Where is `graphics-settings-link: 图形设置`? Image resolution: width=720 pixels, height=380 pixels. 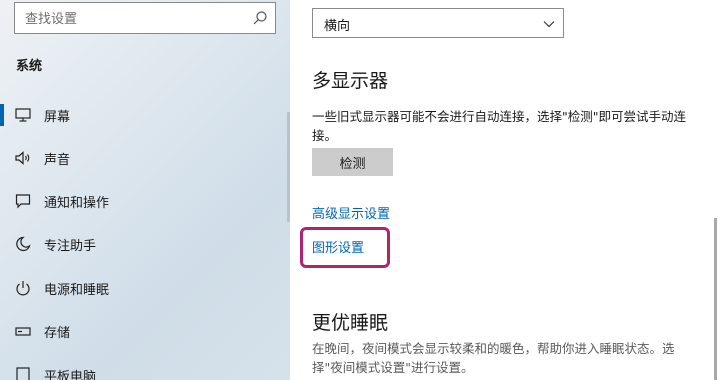
graphics-settings-link: 图形设置 is located at coordinates (338, 246).